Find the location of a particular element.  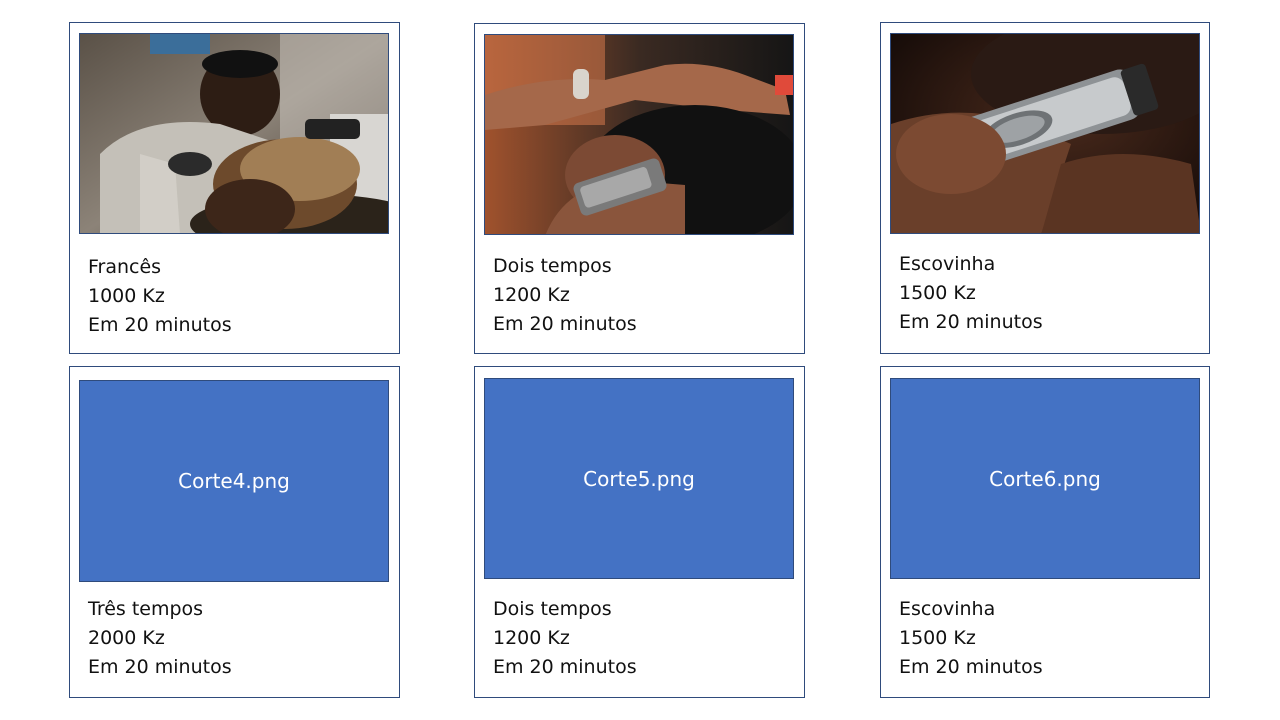

image-placeholder: Corte5.png is located at coordinates (639, 478).